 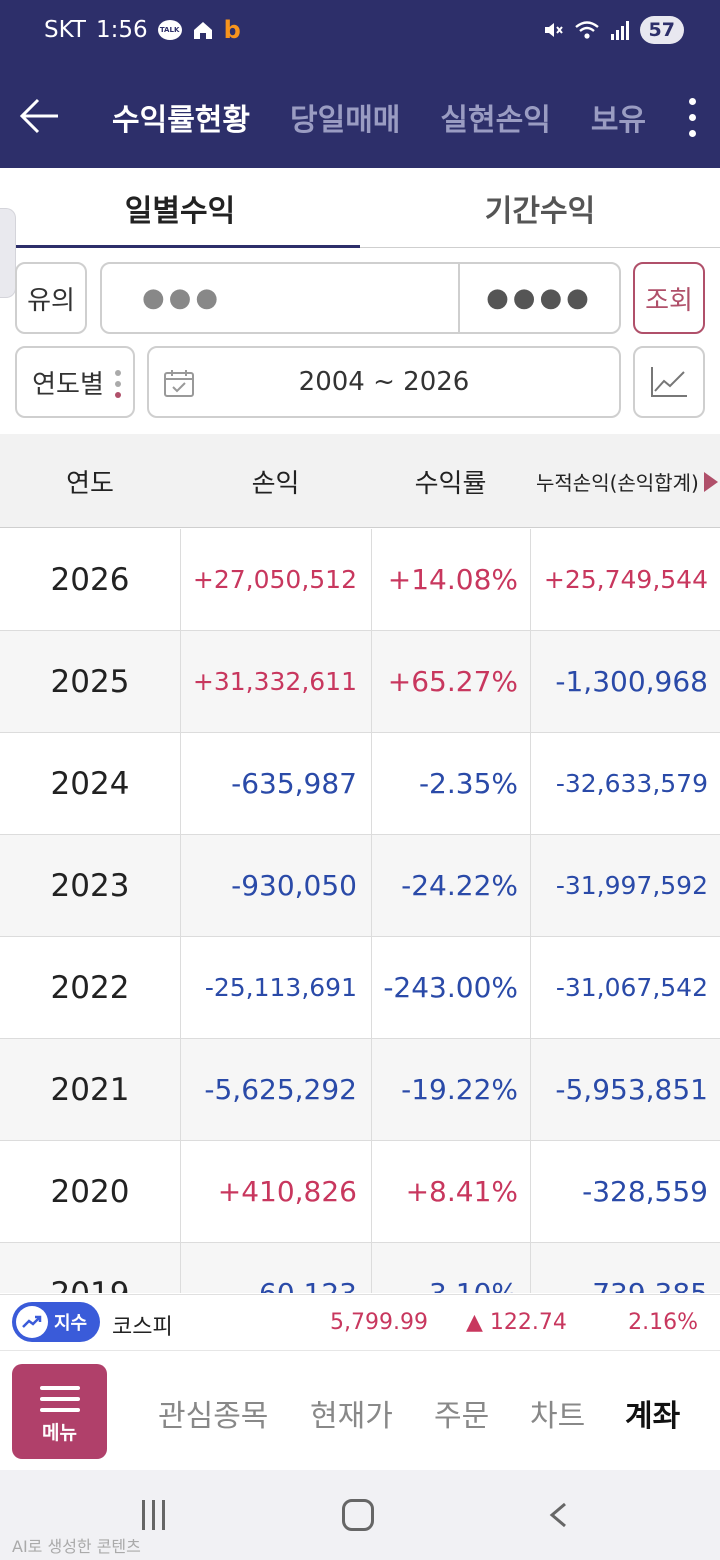 I want to click on back-arrow-icon, so click(x=38, y=116).